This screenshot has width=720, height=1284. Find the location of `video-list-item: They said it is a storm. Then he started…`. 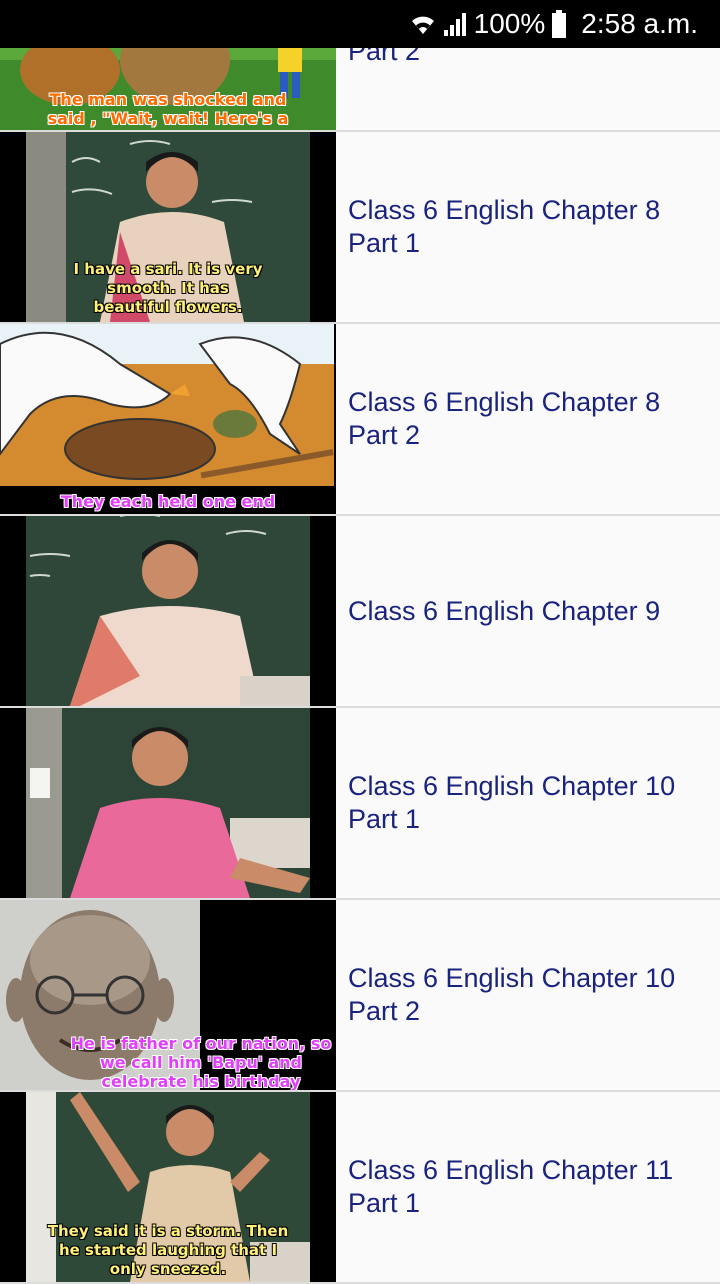

video-list-item: They said it is a storm. Then he started… is located at coordinates (360, 1188).